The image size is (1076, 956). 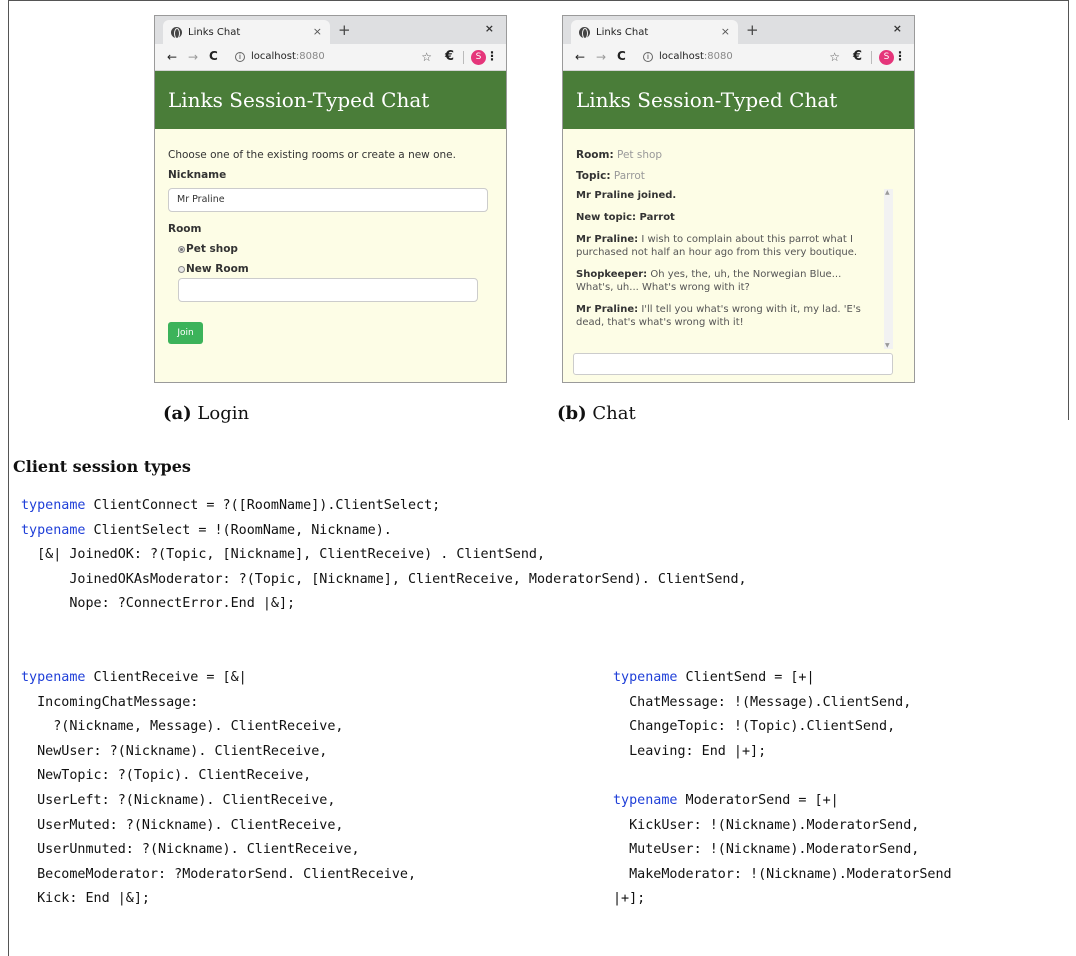 What do you see at coordinates (1068, 210) in the screenshot?
I see `frame-right-rule` at bounding box center [1068, 210].